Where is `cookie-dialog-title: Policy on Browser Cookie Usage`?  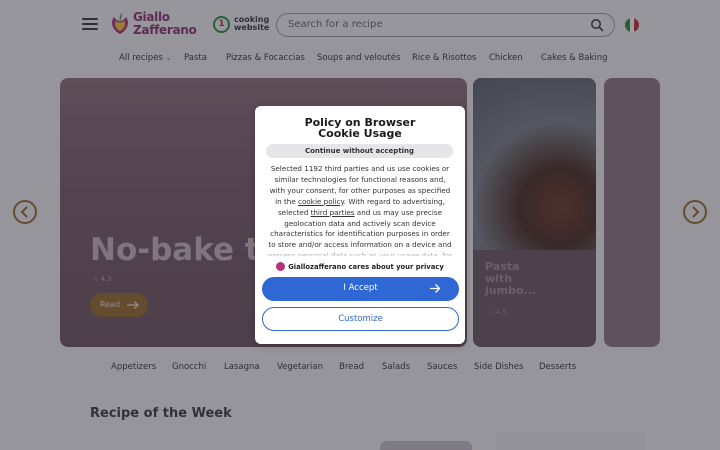 cookie-dialog-title: Policy on Browser Cookie Usage is located at coordinates (360, 128).